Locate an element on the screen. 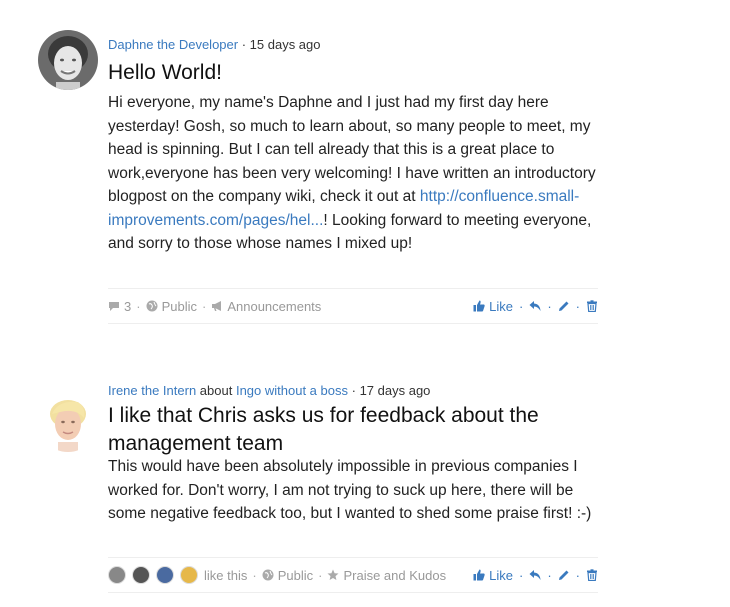 This screenshot has width=730, height=607. megaphone-icon is located at coordinates (217, 306).